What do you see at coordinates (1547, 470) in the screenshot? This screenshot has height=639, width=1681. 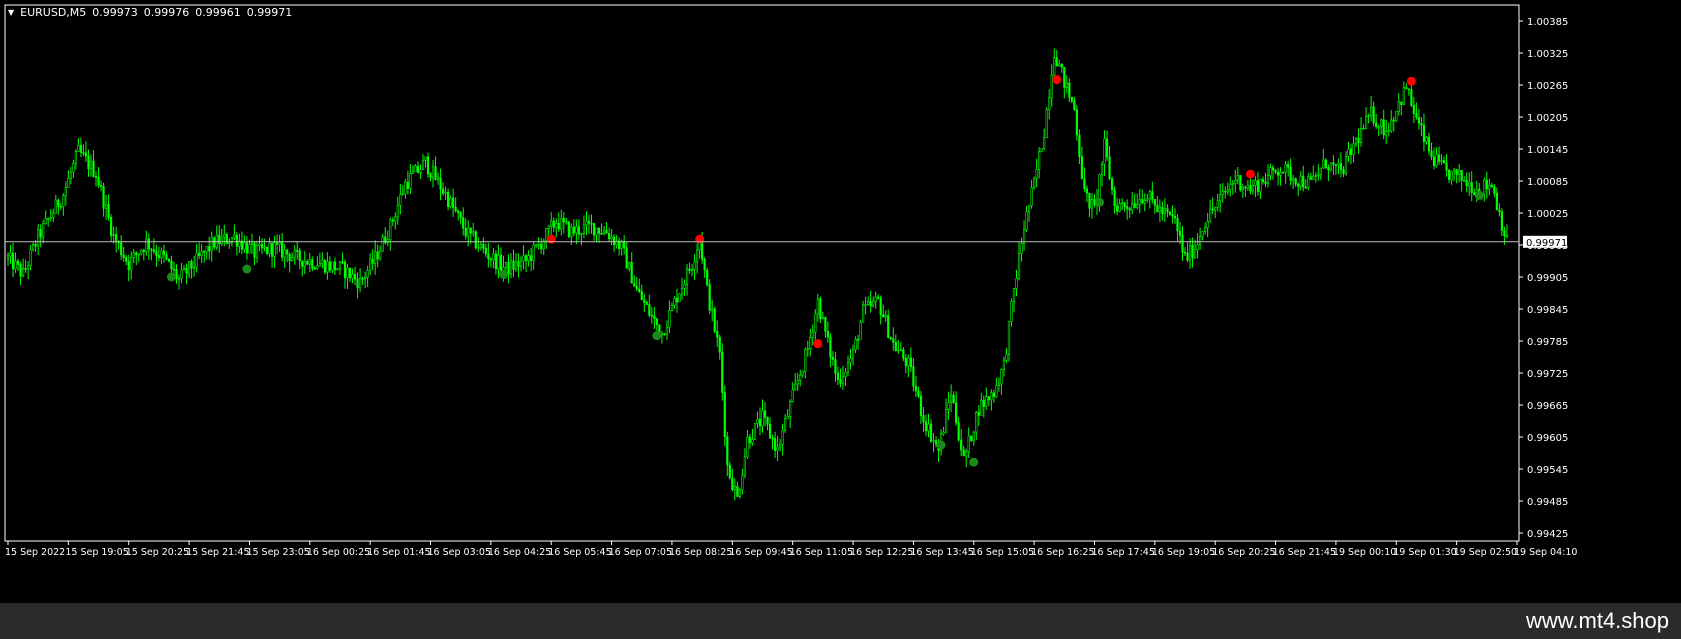 I see `y-tick-label: 0.99545` at bounding box center [1547, 470].